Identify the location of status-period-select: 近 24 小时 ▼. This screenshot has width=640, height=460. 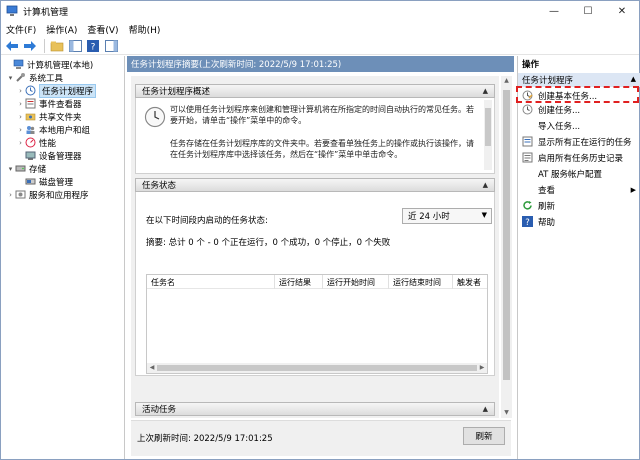
(447, 216).